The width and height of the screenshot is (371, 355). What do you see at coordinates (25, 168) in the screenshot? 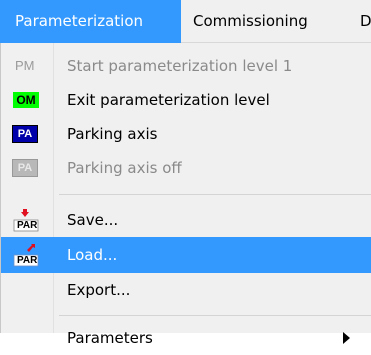
I see `parking-axis-off-icon: PA` at bounding box center [25, 168].